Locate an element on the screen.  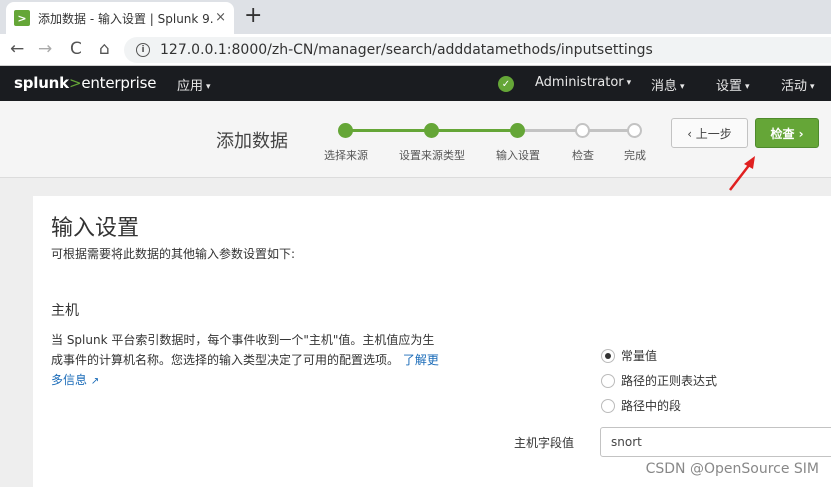
apps-menu: 应用 ▾ is located at coordinates (194, 84).